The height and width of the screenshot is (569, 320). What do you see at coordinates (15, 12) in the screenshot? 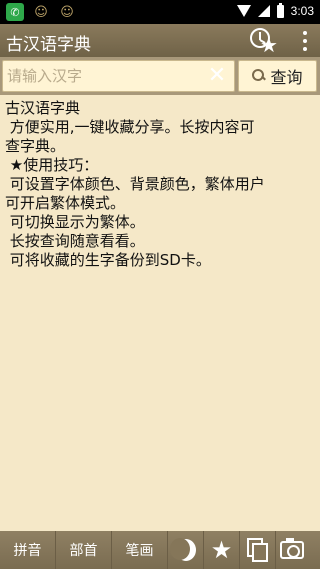
I see `phone-icon: ✆` at bounding box center [15, 12].